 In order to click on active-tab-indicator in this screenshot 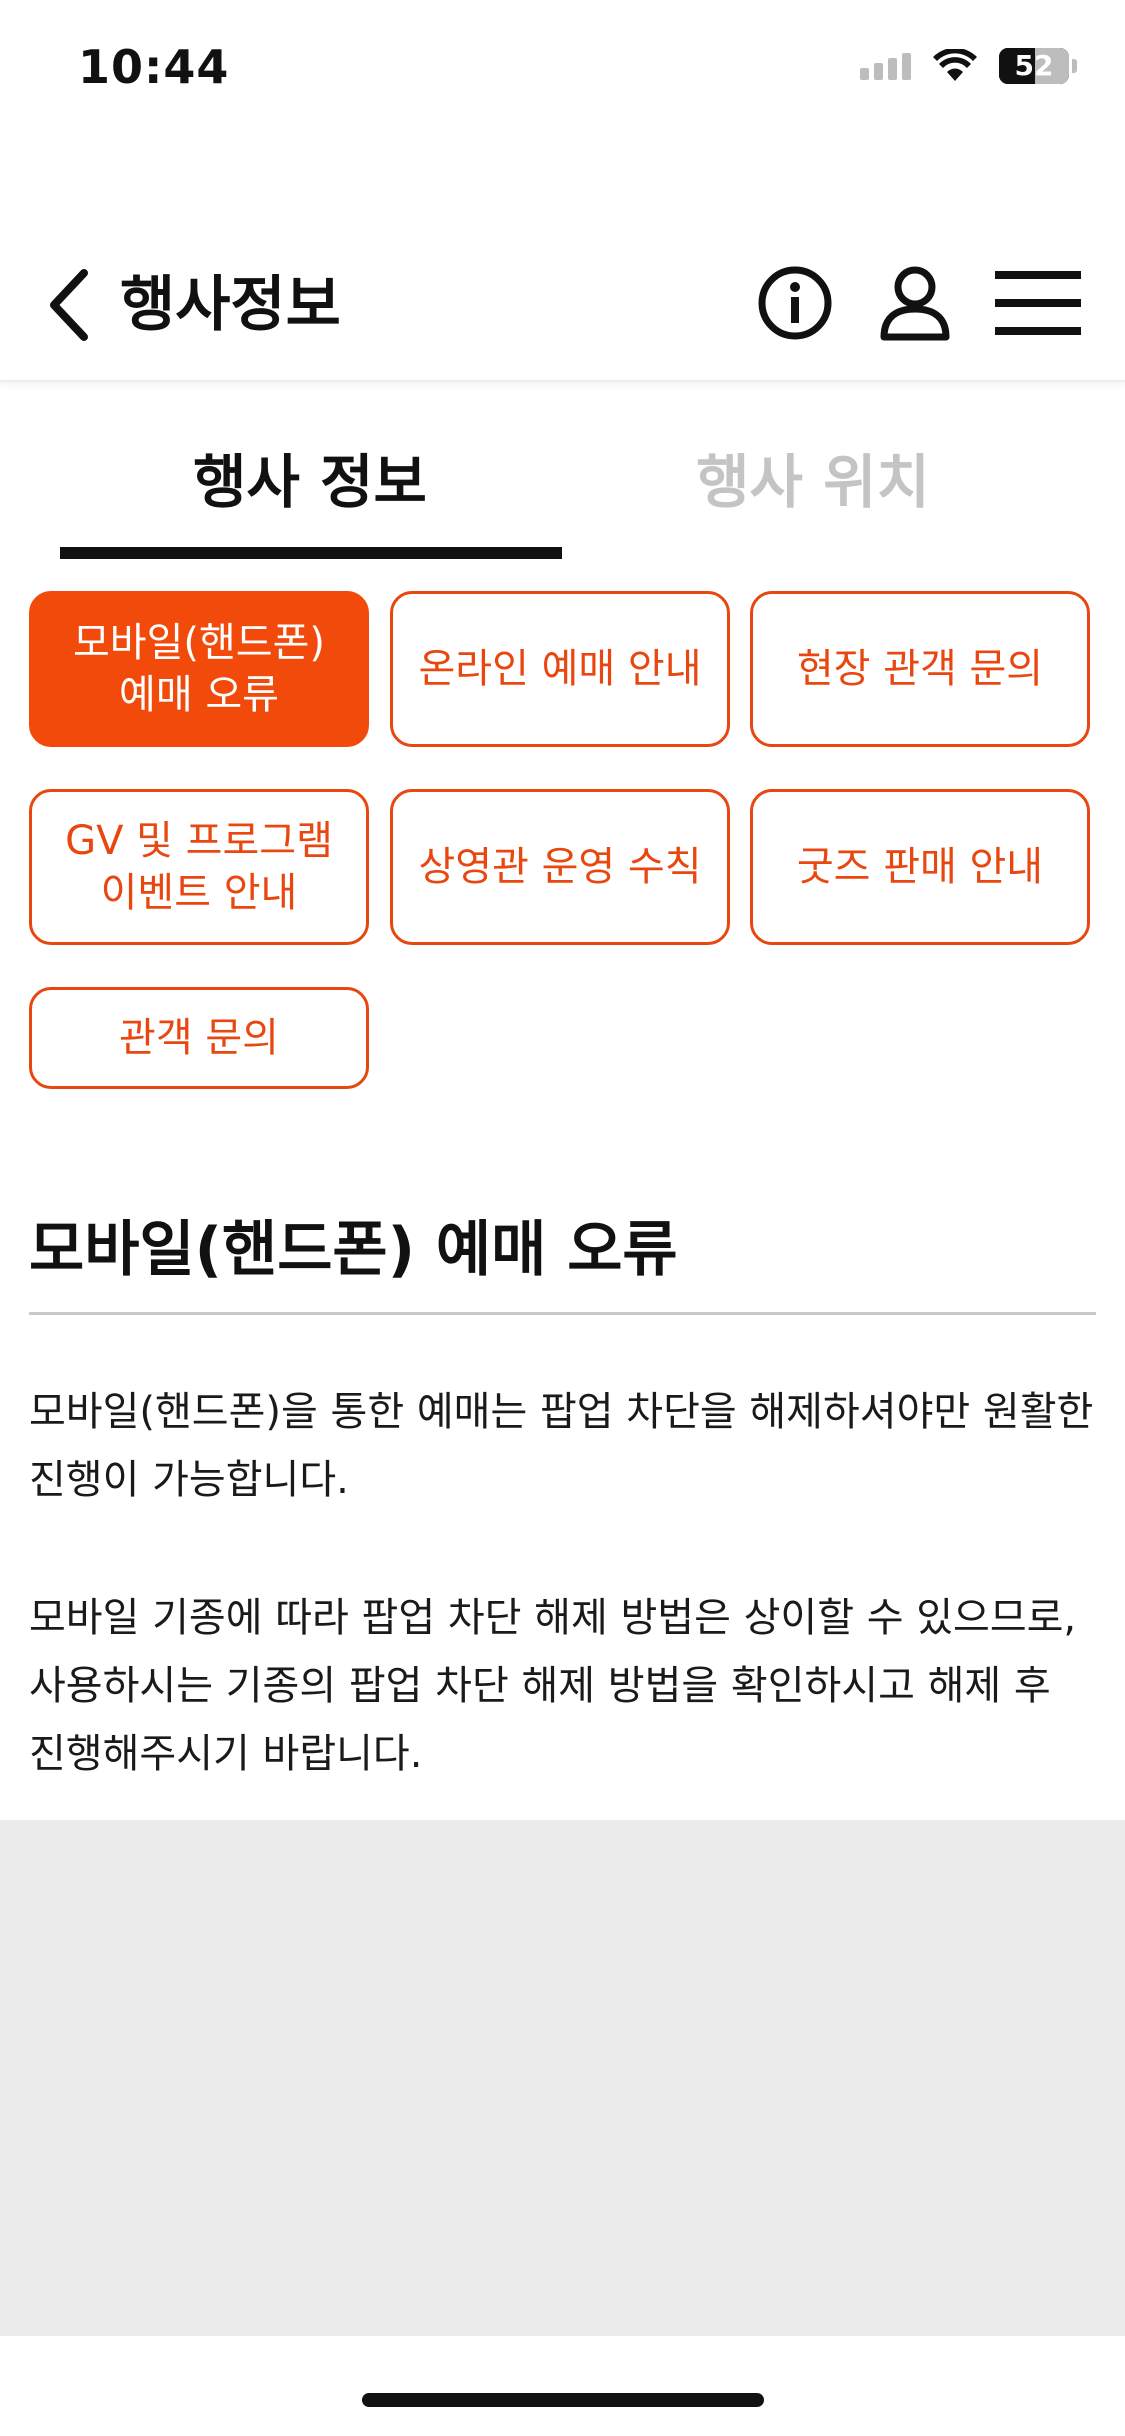, I will do `click(311, 553)`.